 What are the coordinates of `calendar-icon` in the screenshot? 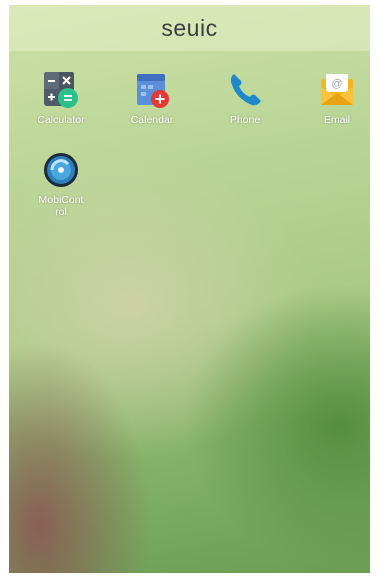 It's located at (152, 90).